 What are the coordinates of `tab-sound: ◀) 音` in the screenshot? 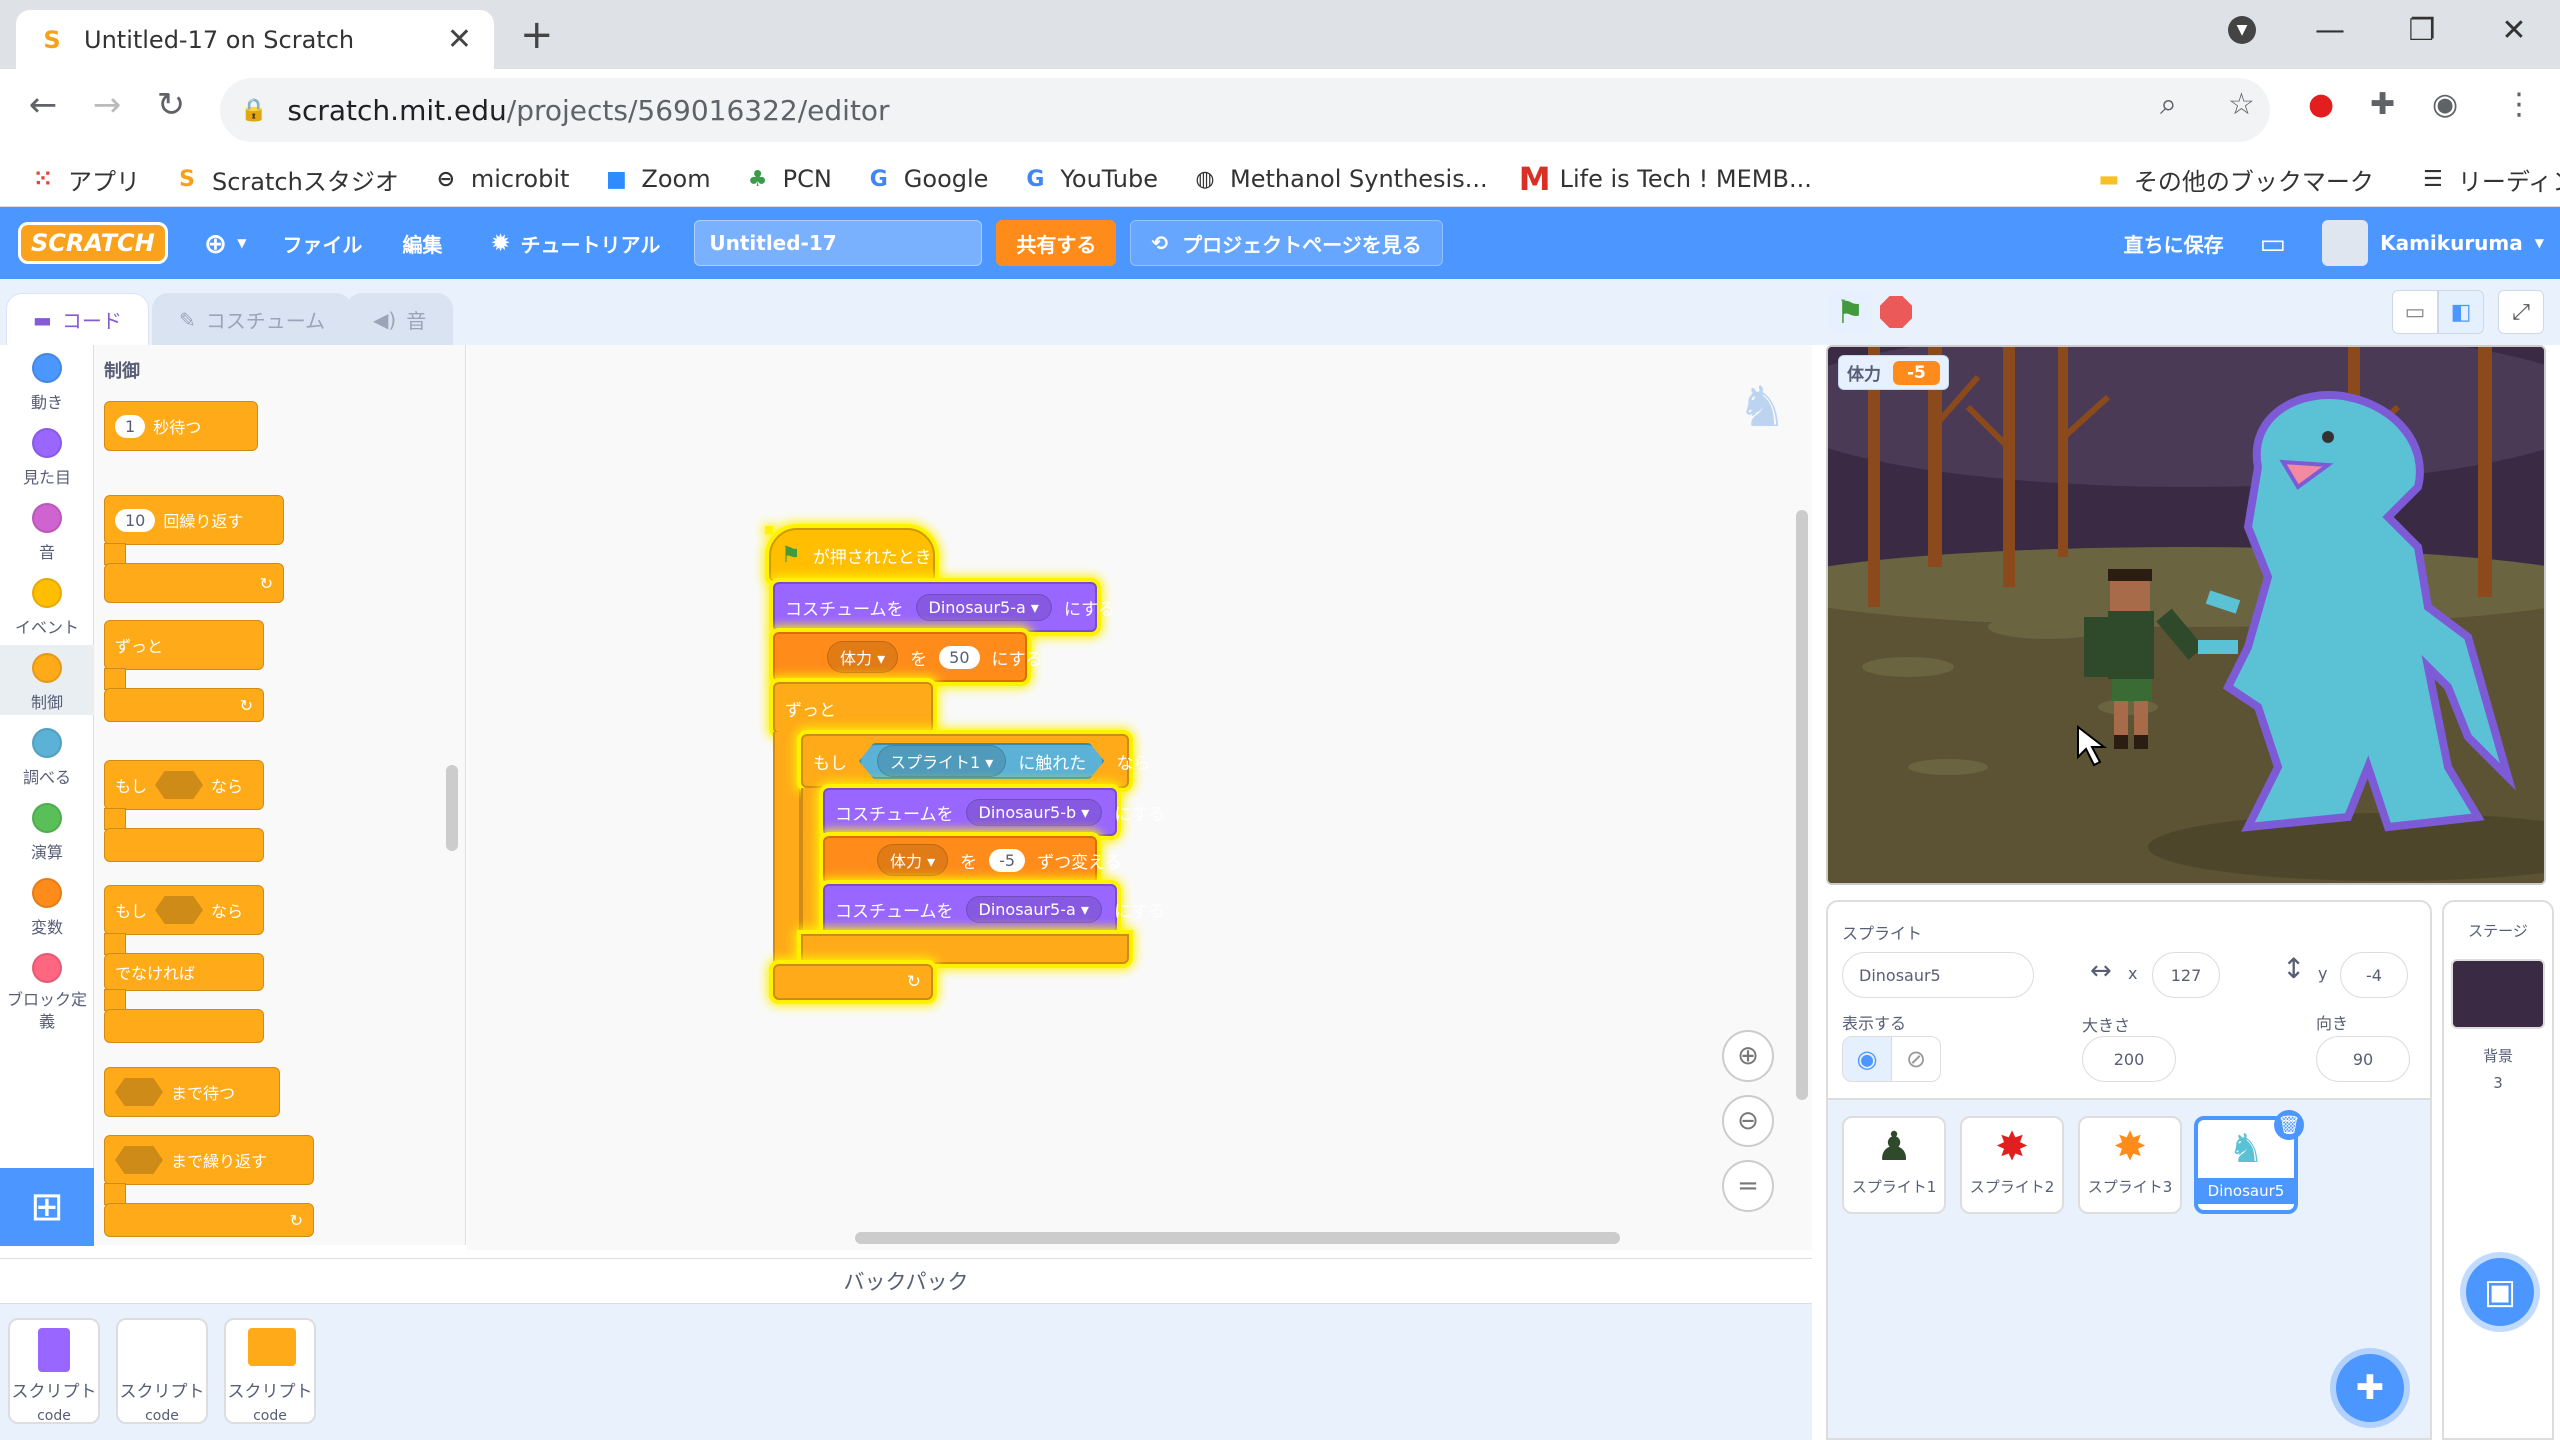 It's located at (400, 319).